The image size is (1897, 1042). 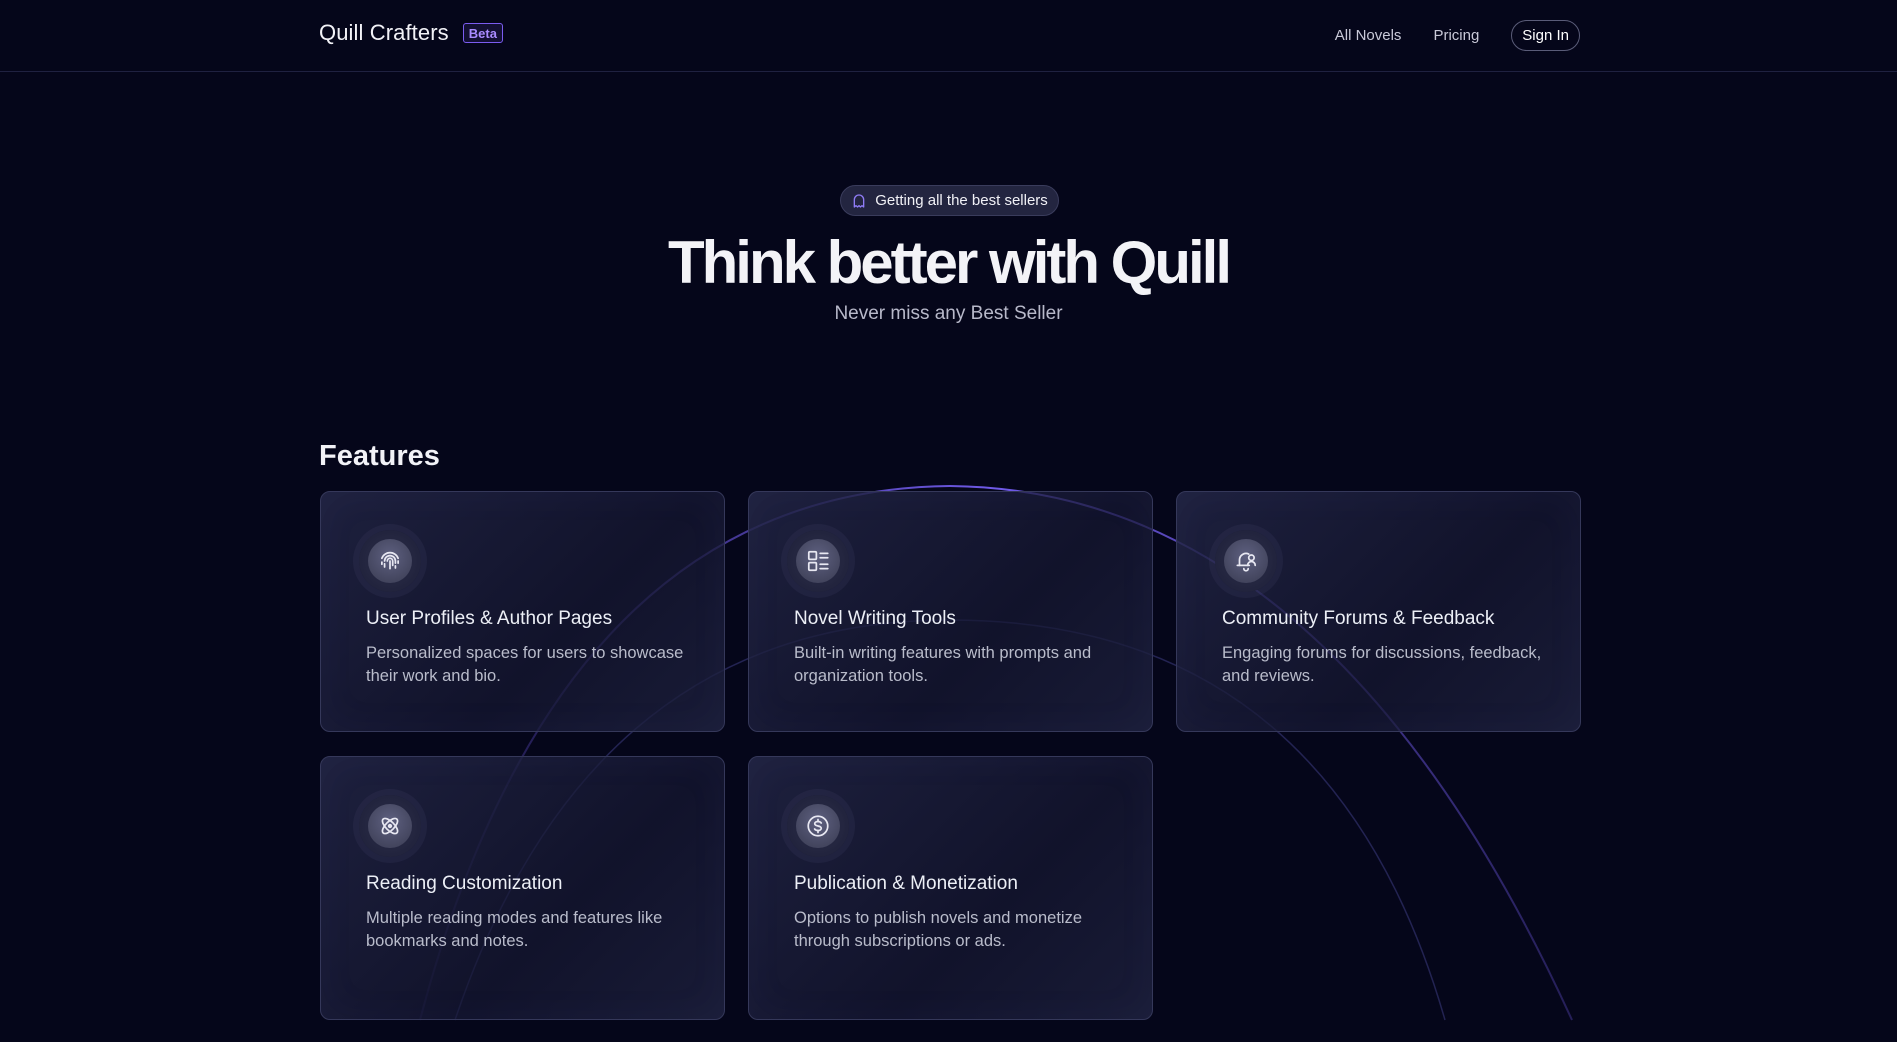 I want to click on bell-user-icon, so click(x=1246, y=562).